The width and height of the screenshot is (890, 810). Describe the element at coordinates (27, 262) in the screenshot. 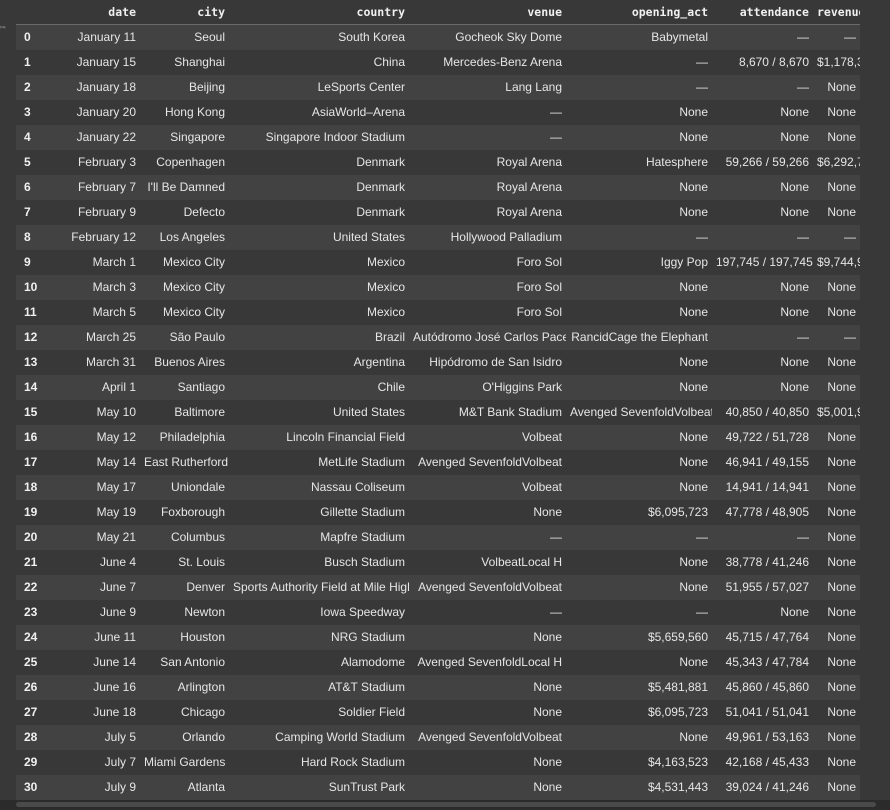

I see `row-index: 9` at that location.